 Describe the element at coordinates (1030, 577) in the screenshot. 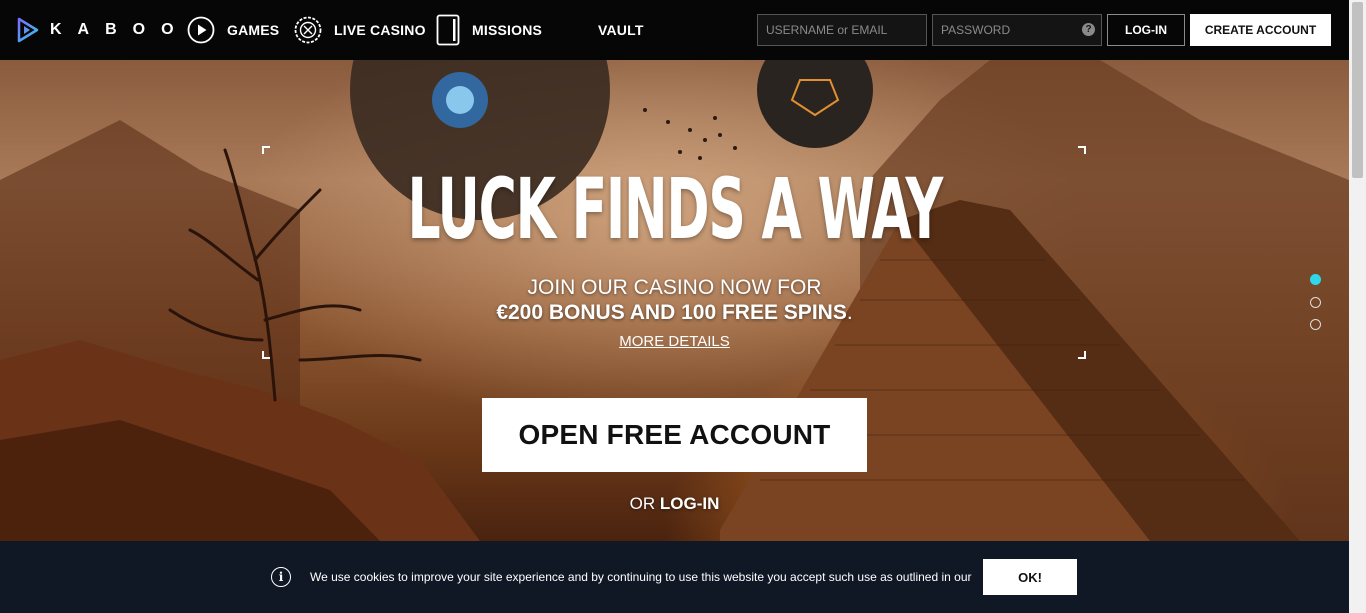

I see `cookie-ok-button: OK!` at that location.